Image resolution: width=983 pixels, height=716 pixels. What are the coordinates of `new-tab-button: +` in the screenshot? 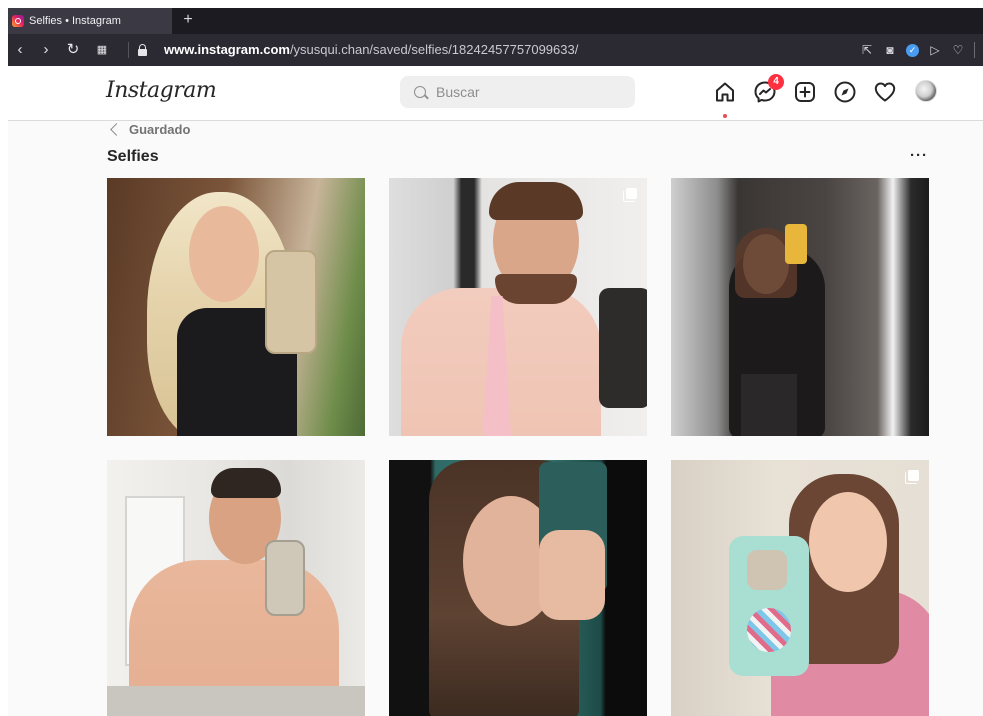 It's located at (188, 20).